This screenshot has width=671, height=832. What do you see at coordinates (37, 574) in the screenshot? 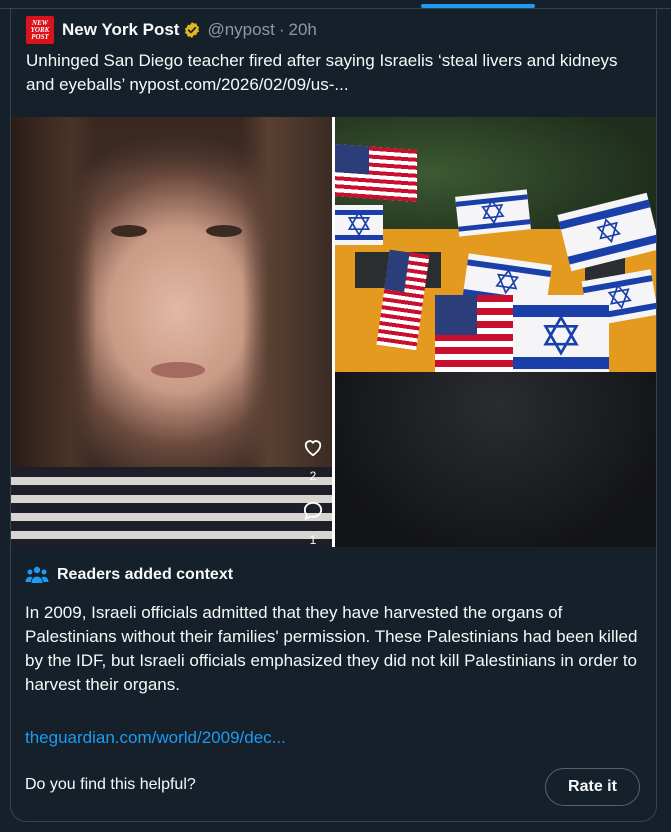
I see `people-icon` at bounding box center [37, 574].